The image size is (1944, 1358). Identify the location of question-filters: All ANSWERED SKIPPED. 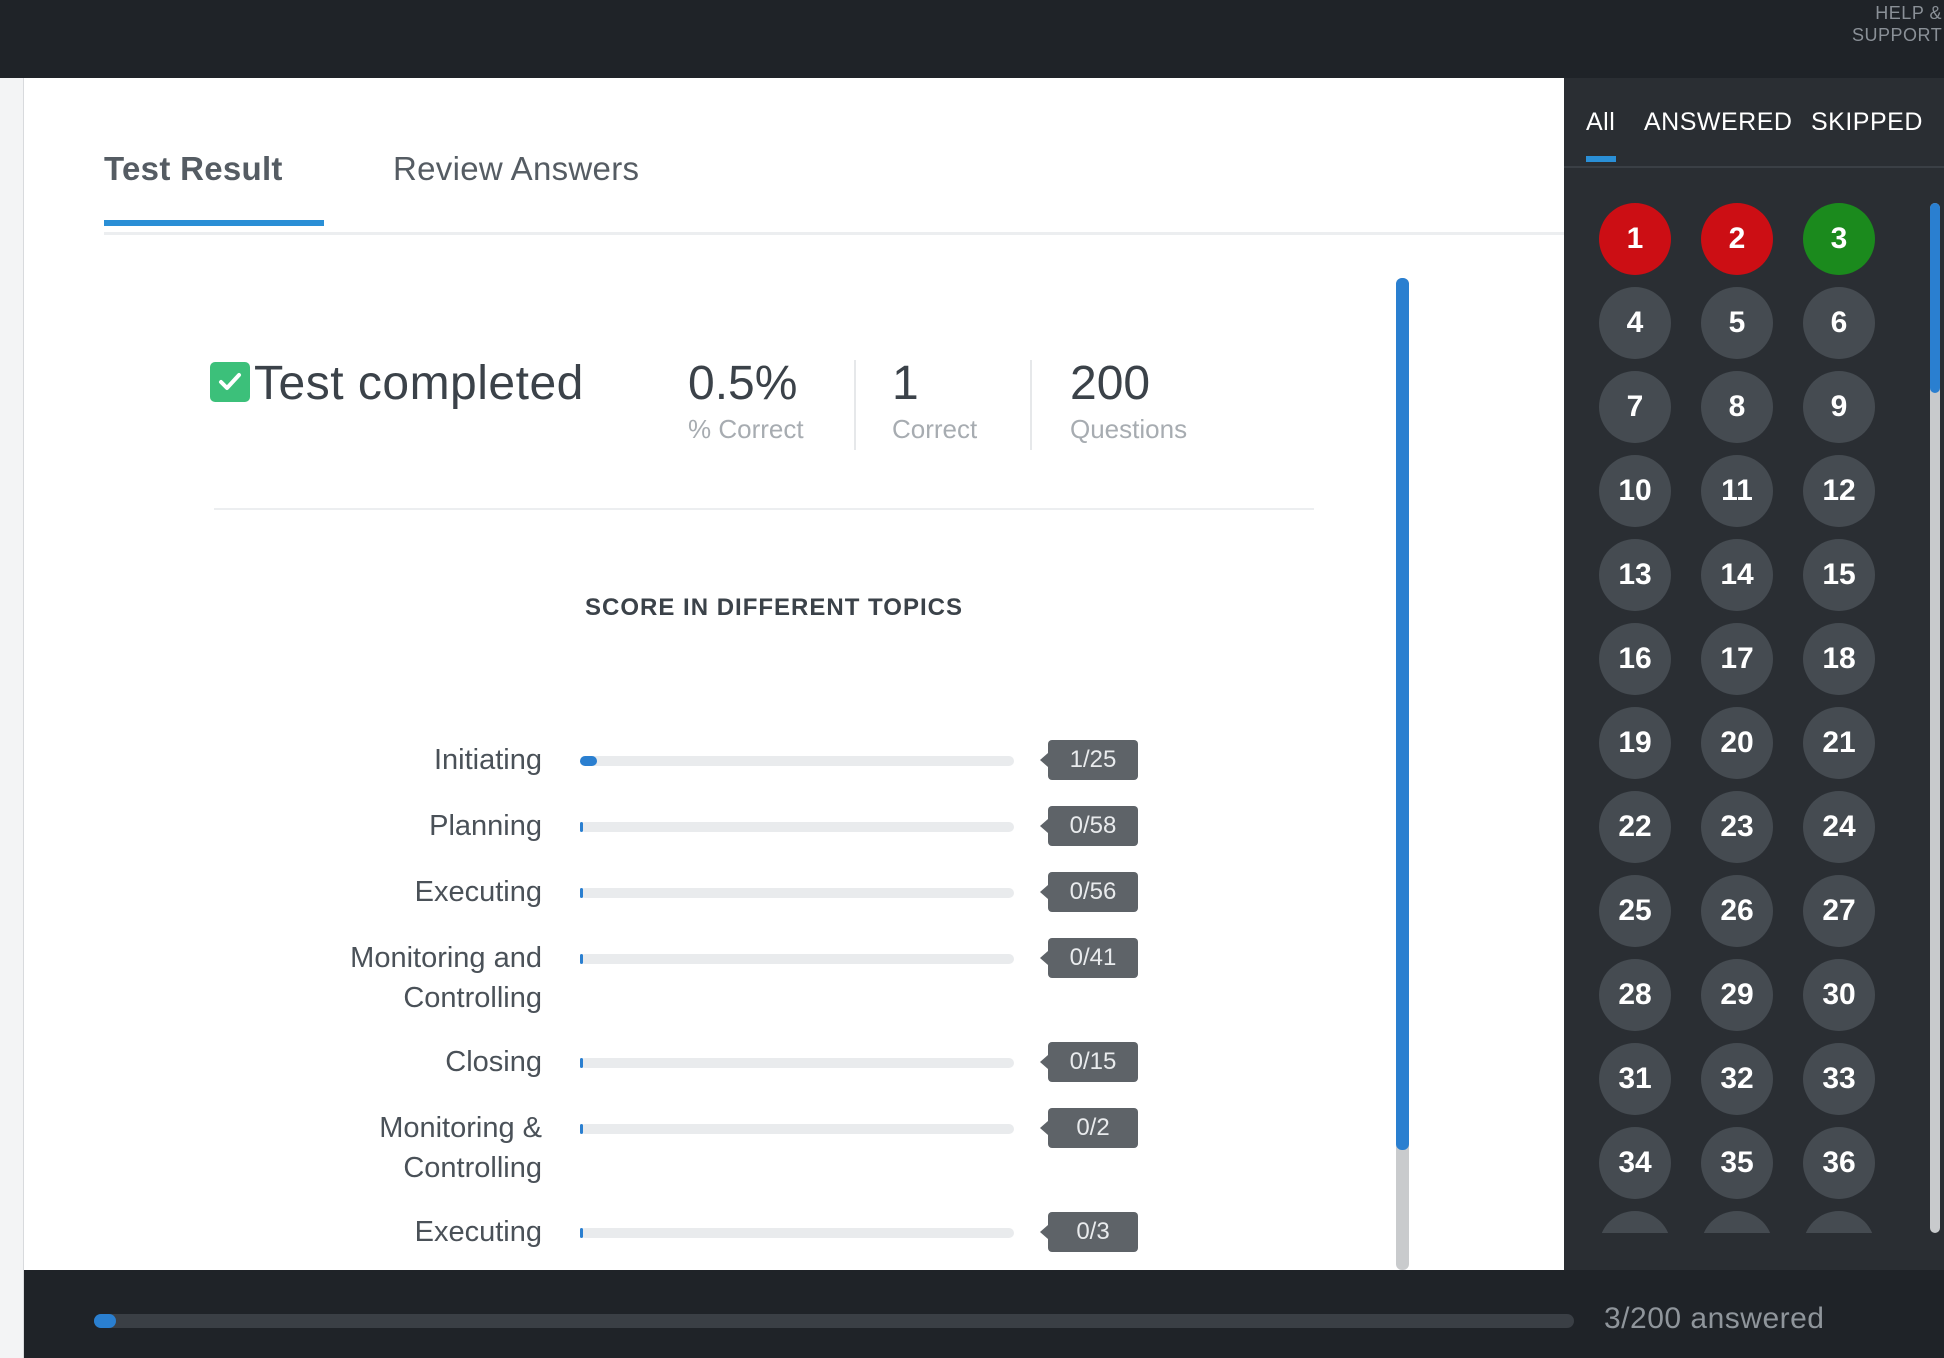
(1754, 123).